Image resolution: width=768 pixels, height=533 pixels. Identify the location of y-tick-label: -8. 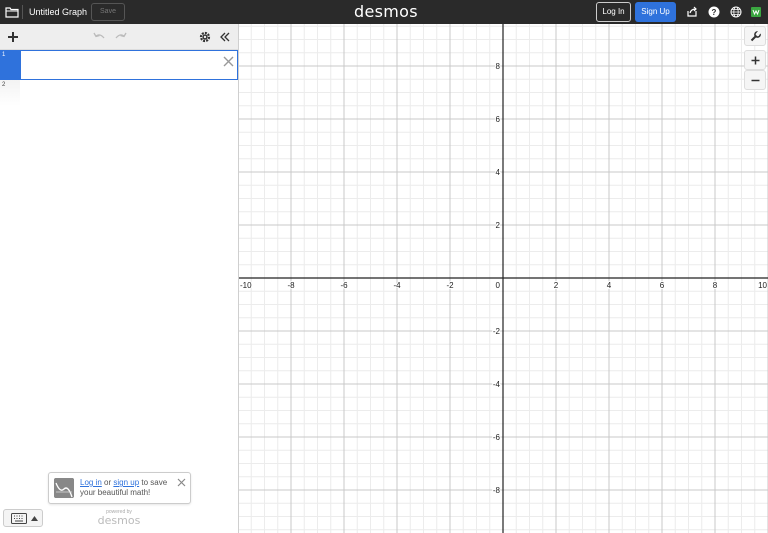
(497, 490).